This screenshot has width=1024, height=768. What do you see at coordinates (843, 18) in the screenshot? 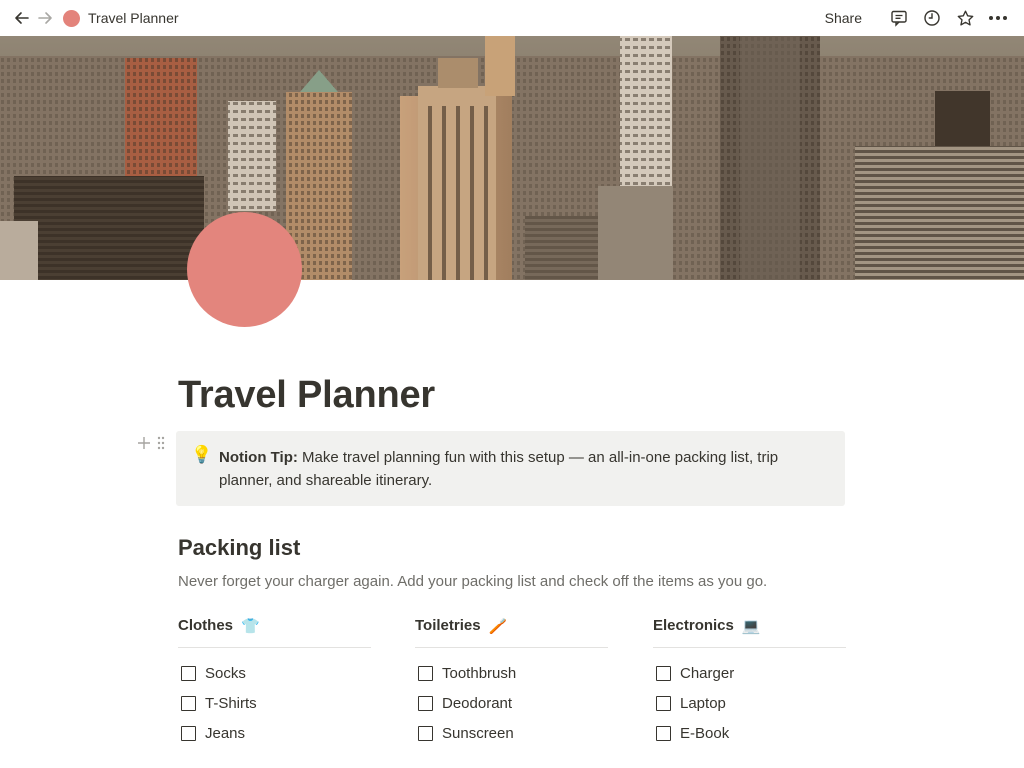
I see `share-button: Share` at bounding box center [843, 18].